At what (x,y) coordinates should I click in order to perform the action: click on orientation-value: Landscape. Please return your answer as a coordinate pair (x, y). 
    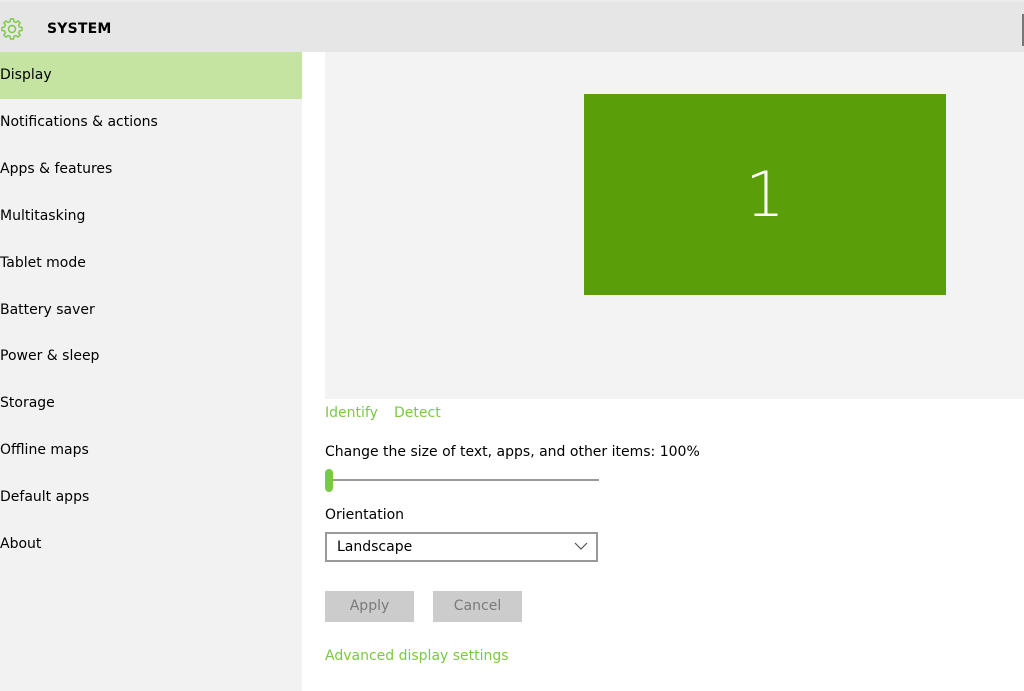
    Looking at the image, I should click on (375, 547).